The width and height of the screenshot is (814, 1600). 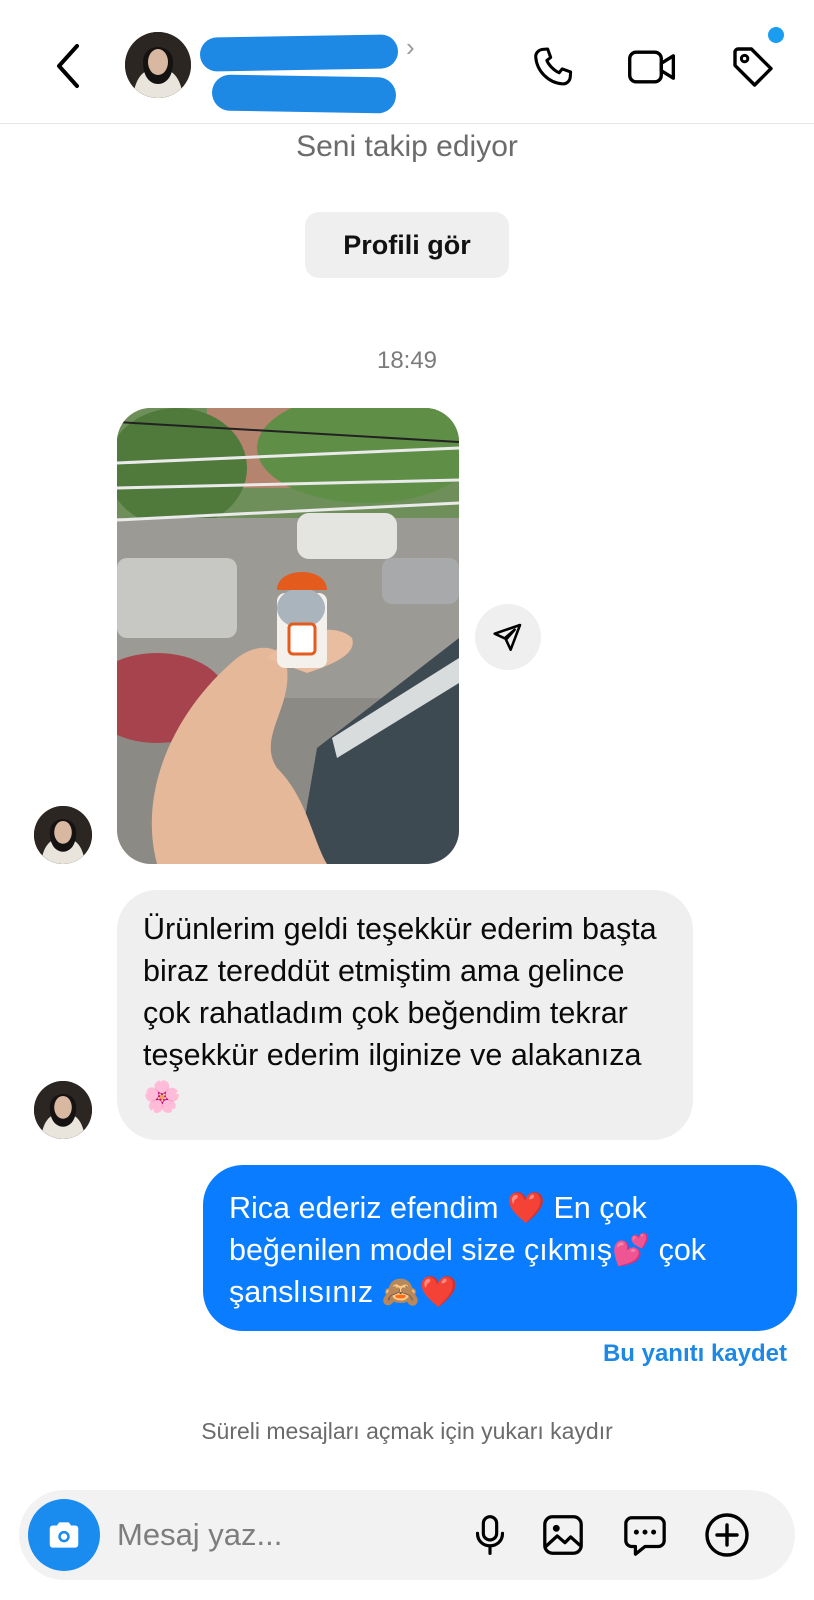 I want to click on more-options-button, so click(x=727, y=1535).